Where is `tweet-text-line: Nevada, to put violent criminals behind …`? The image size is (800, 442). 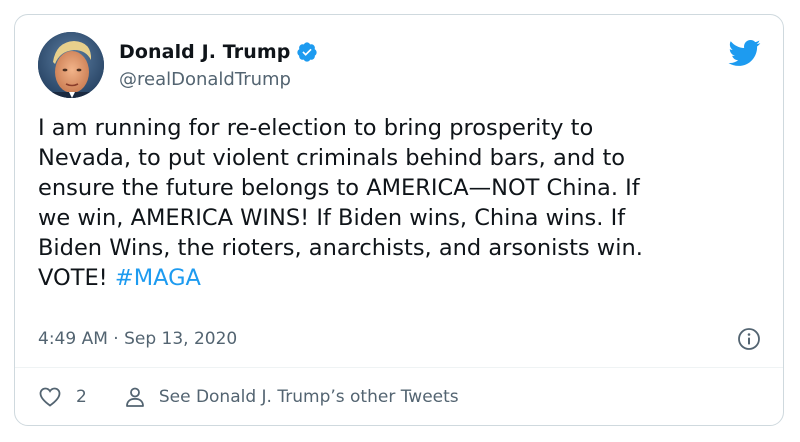 tweet-text-line: Nevada, to put violent criminals behind … is located at coordinates (332, 158).